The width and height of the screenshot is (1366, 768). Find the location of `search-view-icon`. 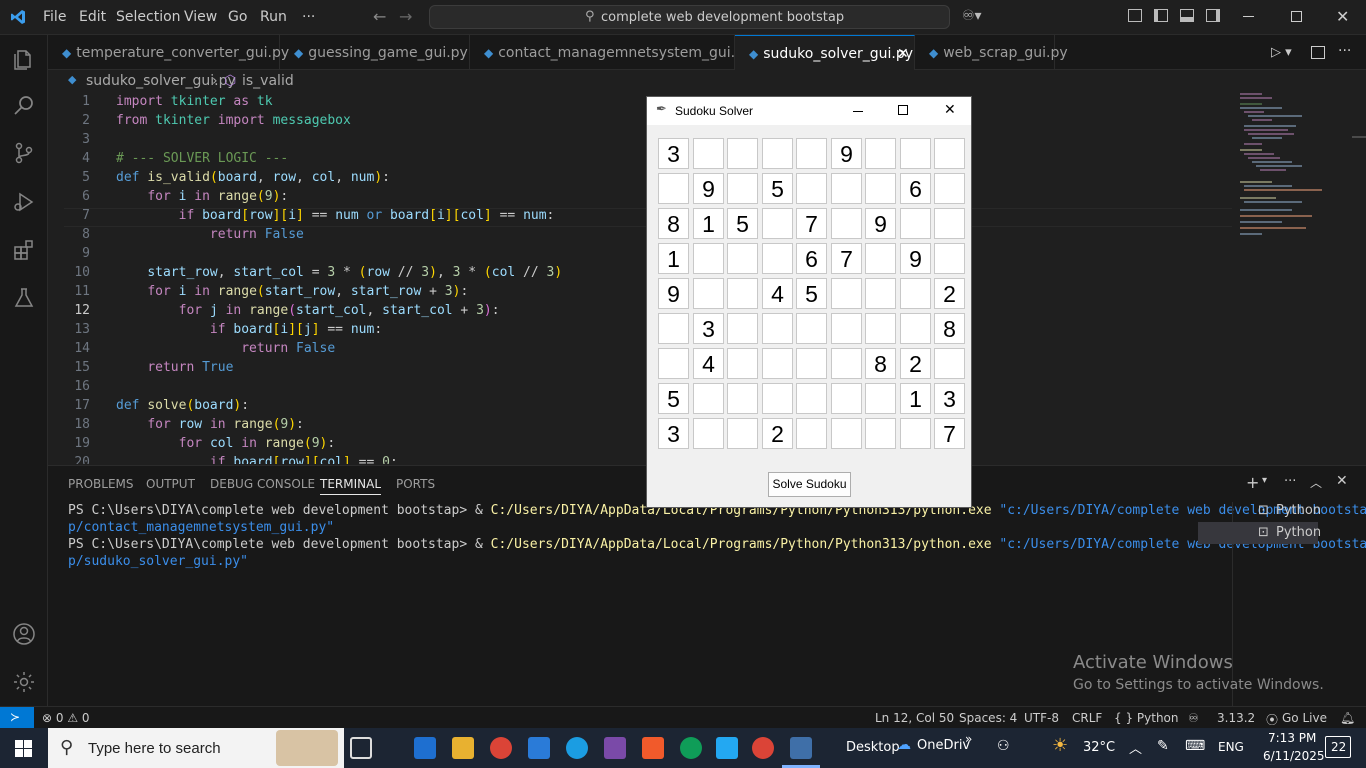

search-view-icon is located at coordinates (24, 105).